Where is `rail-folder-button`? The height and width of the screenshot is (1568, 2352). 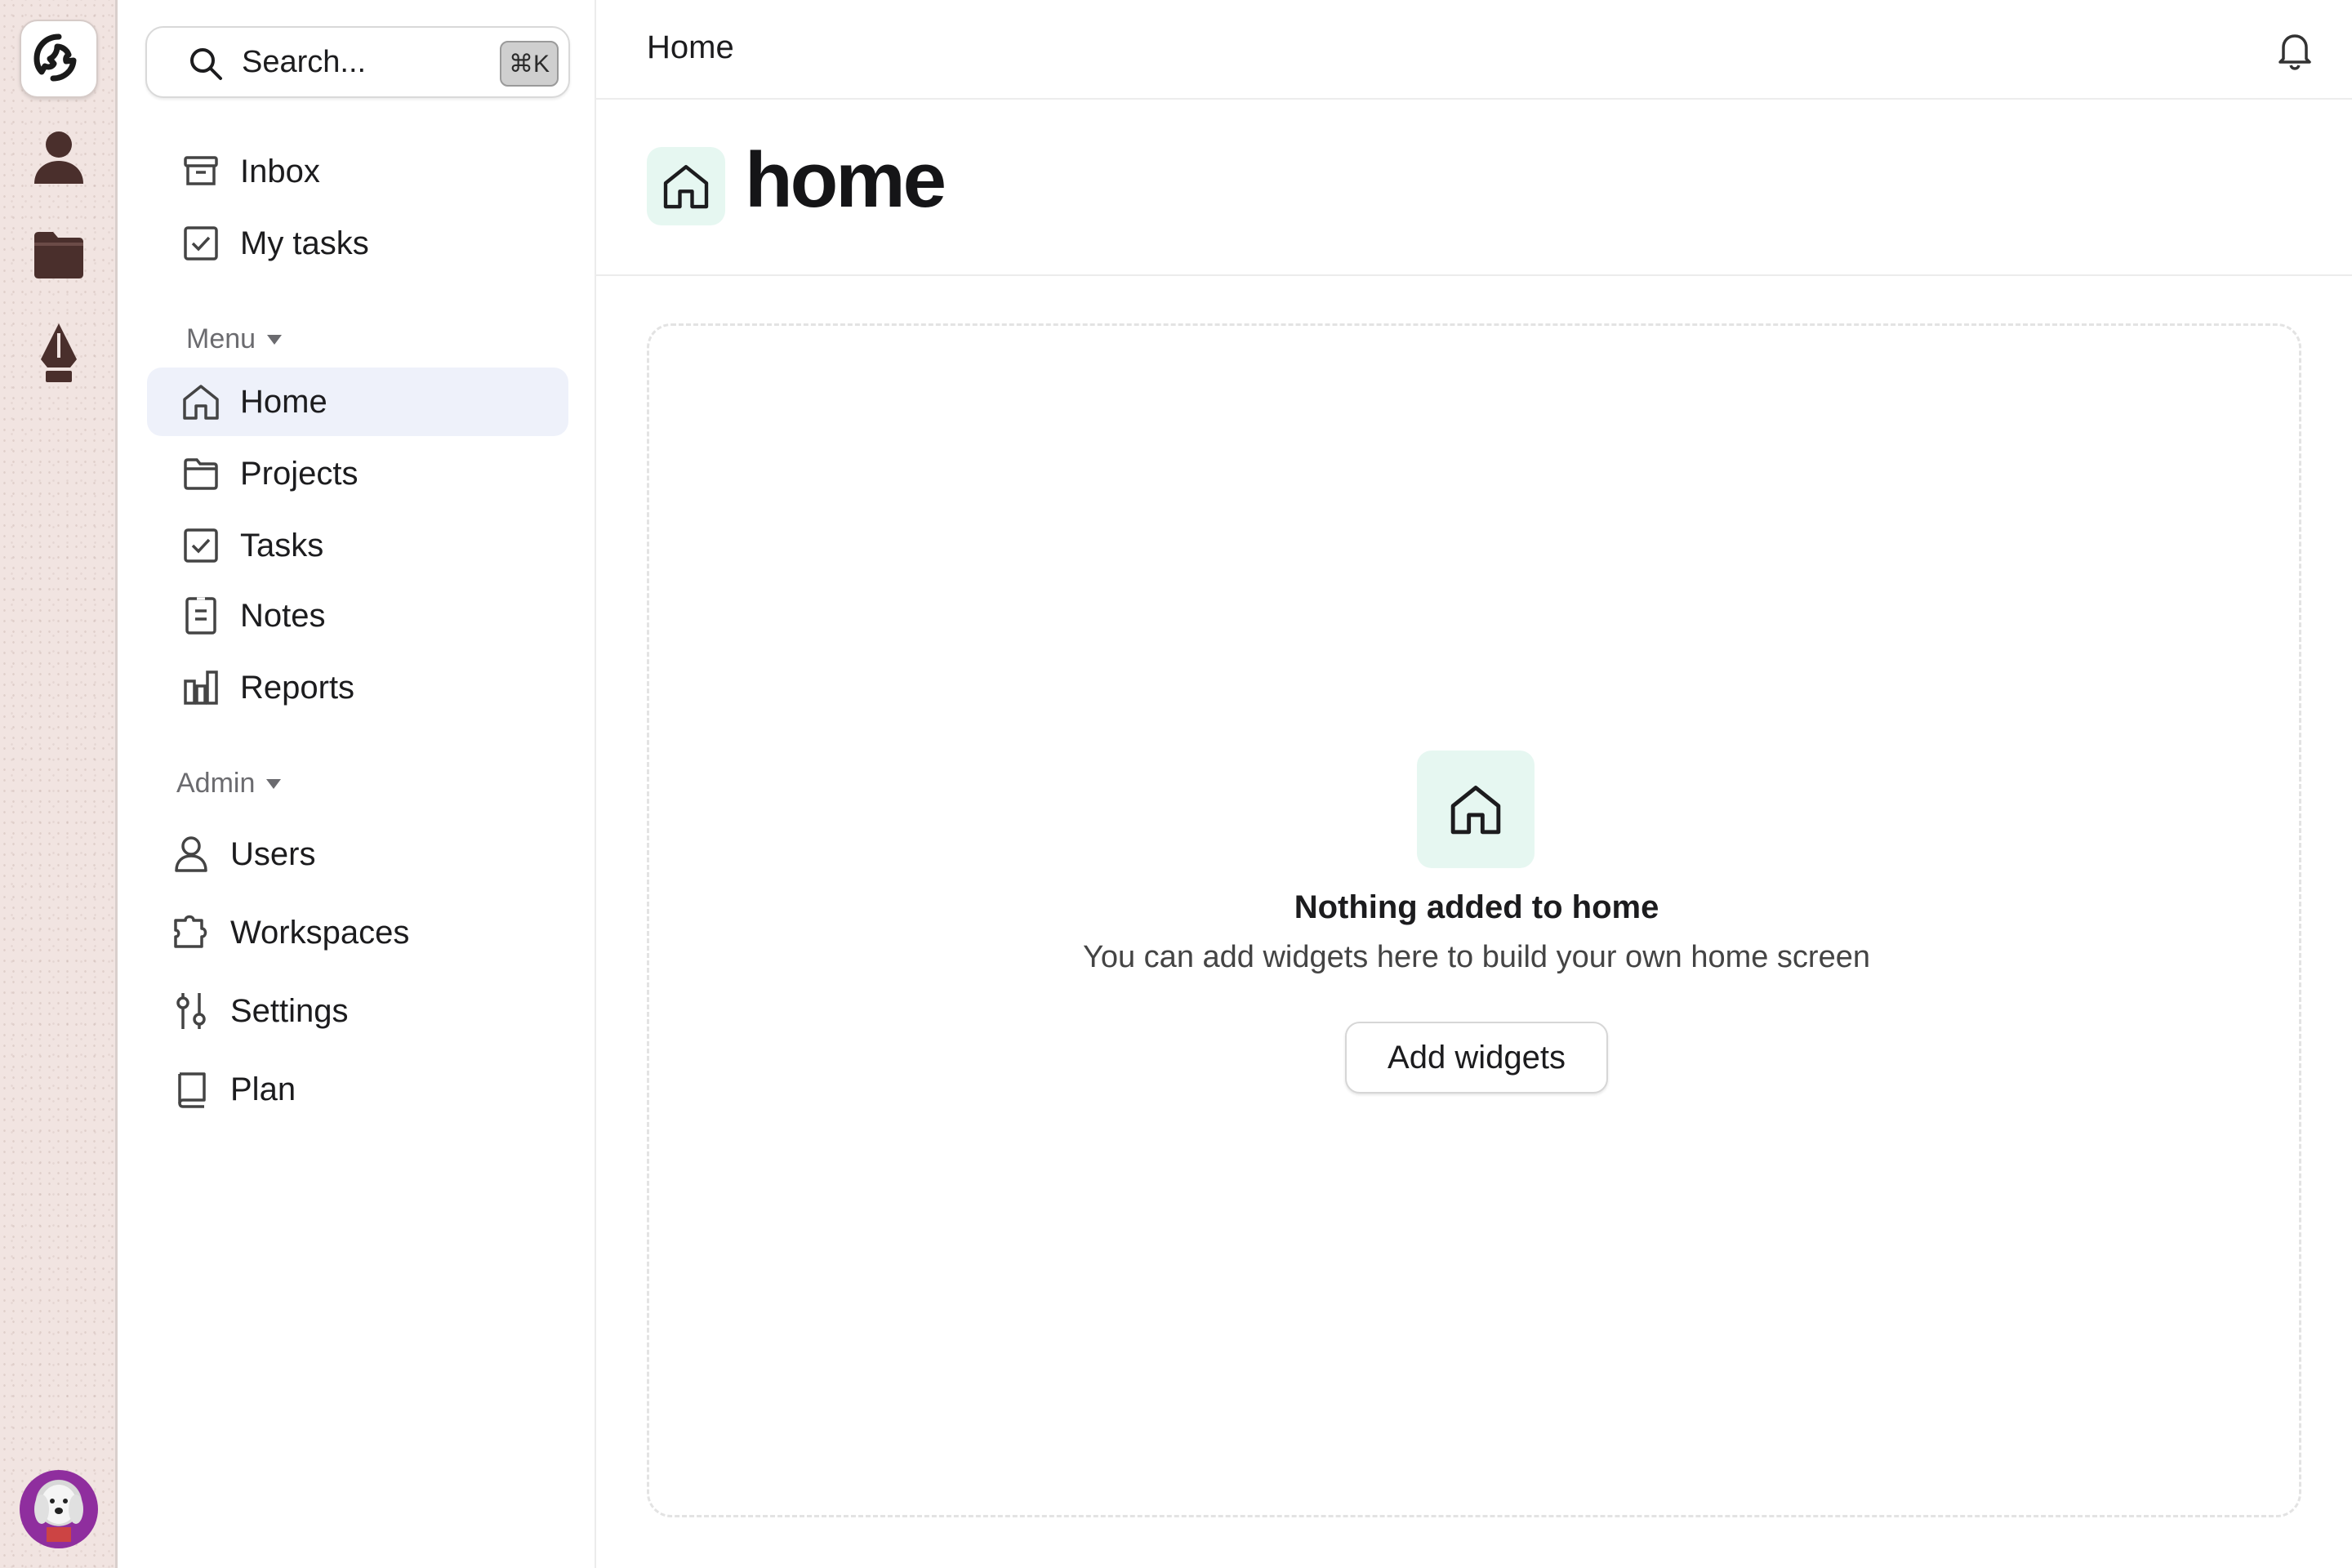
rail-folder-button is located at coordinates (59, 255).